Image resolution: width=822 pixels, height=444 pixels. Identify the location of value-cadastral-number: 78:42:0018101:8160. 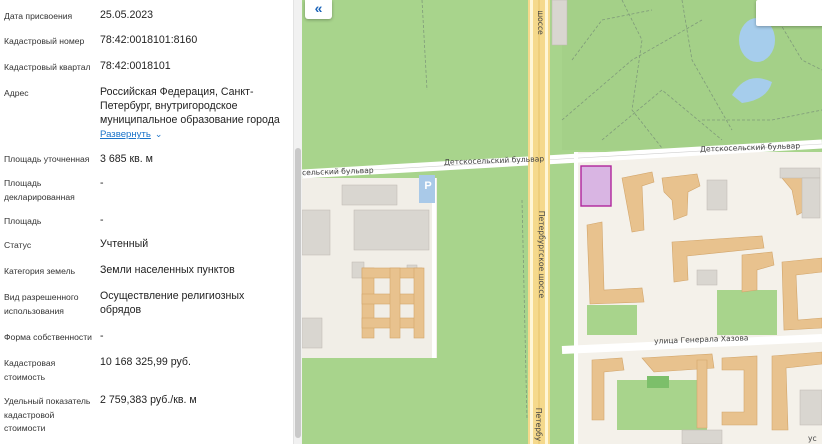
(149, 40).